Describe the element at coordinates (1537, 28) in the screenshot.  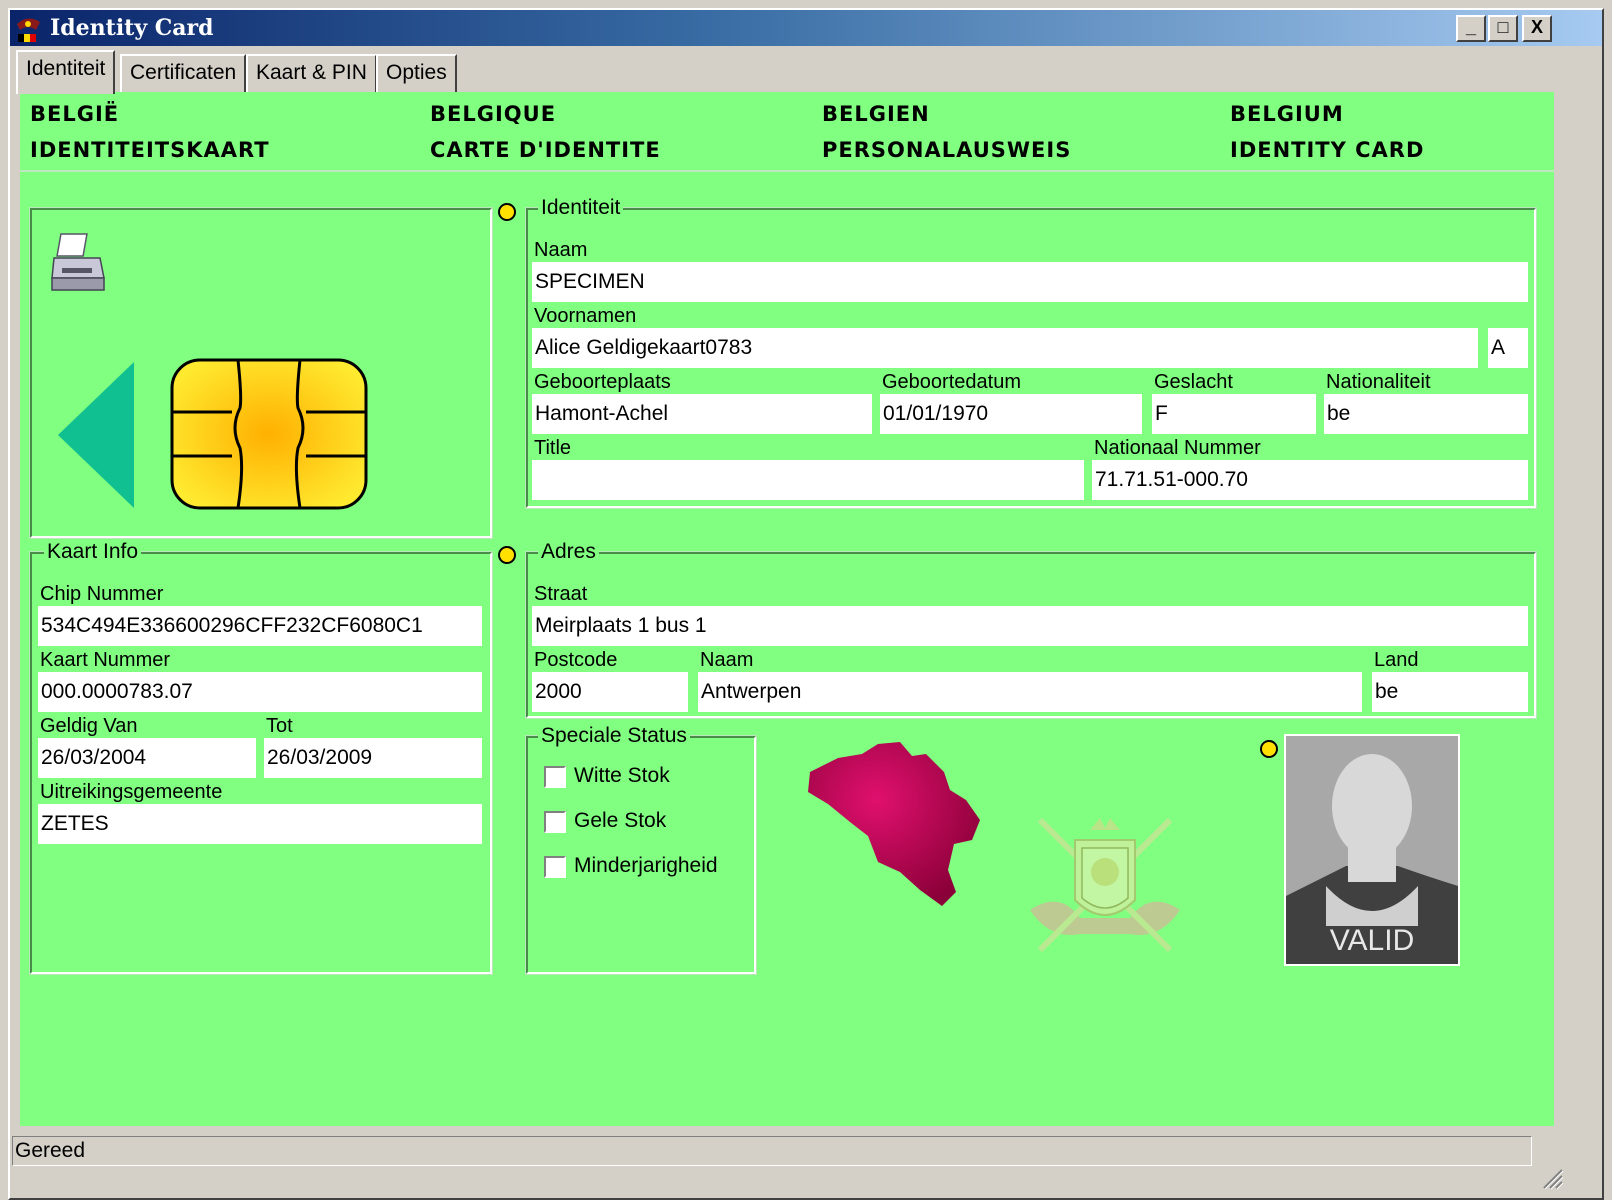
I see `close-button: X` at that location.